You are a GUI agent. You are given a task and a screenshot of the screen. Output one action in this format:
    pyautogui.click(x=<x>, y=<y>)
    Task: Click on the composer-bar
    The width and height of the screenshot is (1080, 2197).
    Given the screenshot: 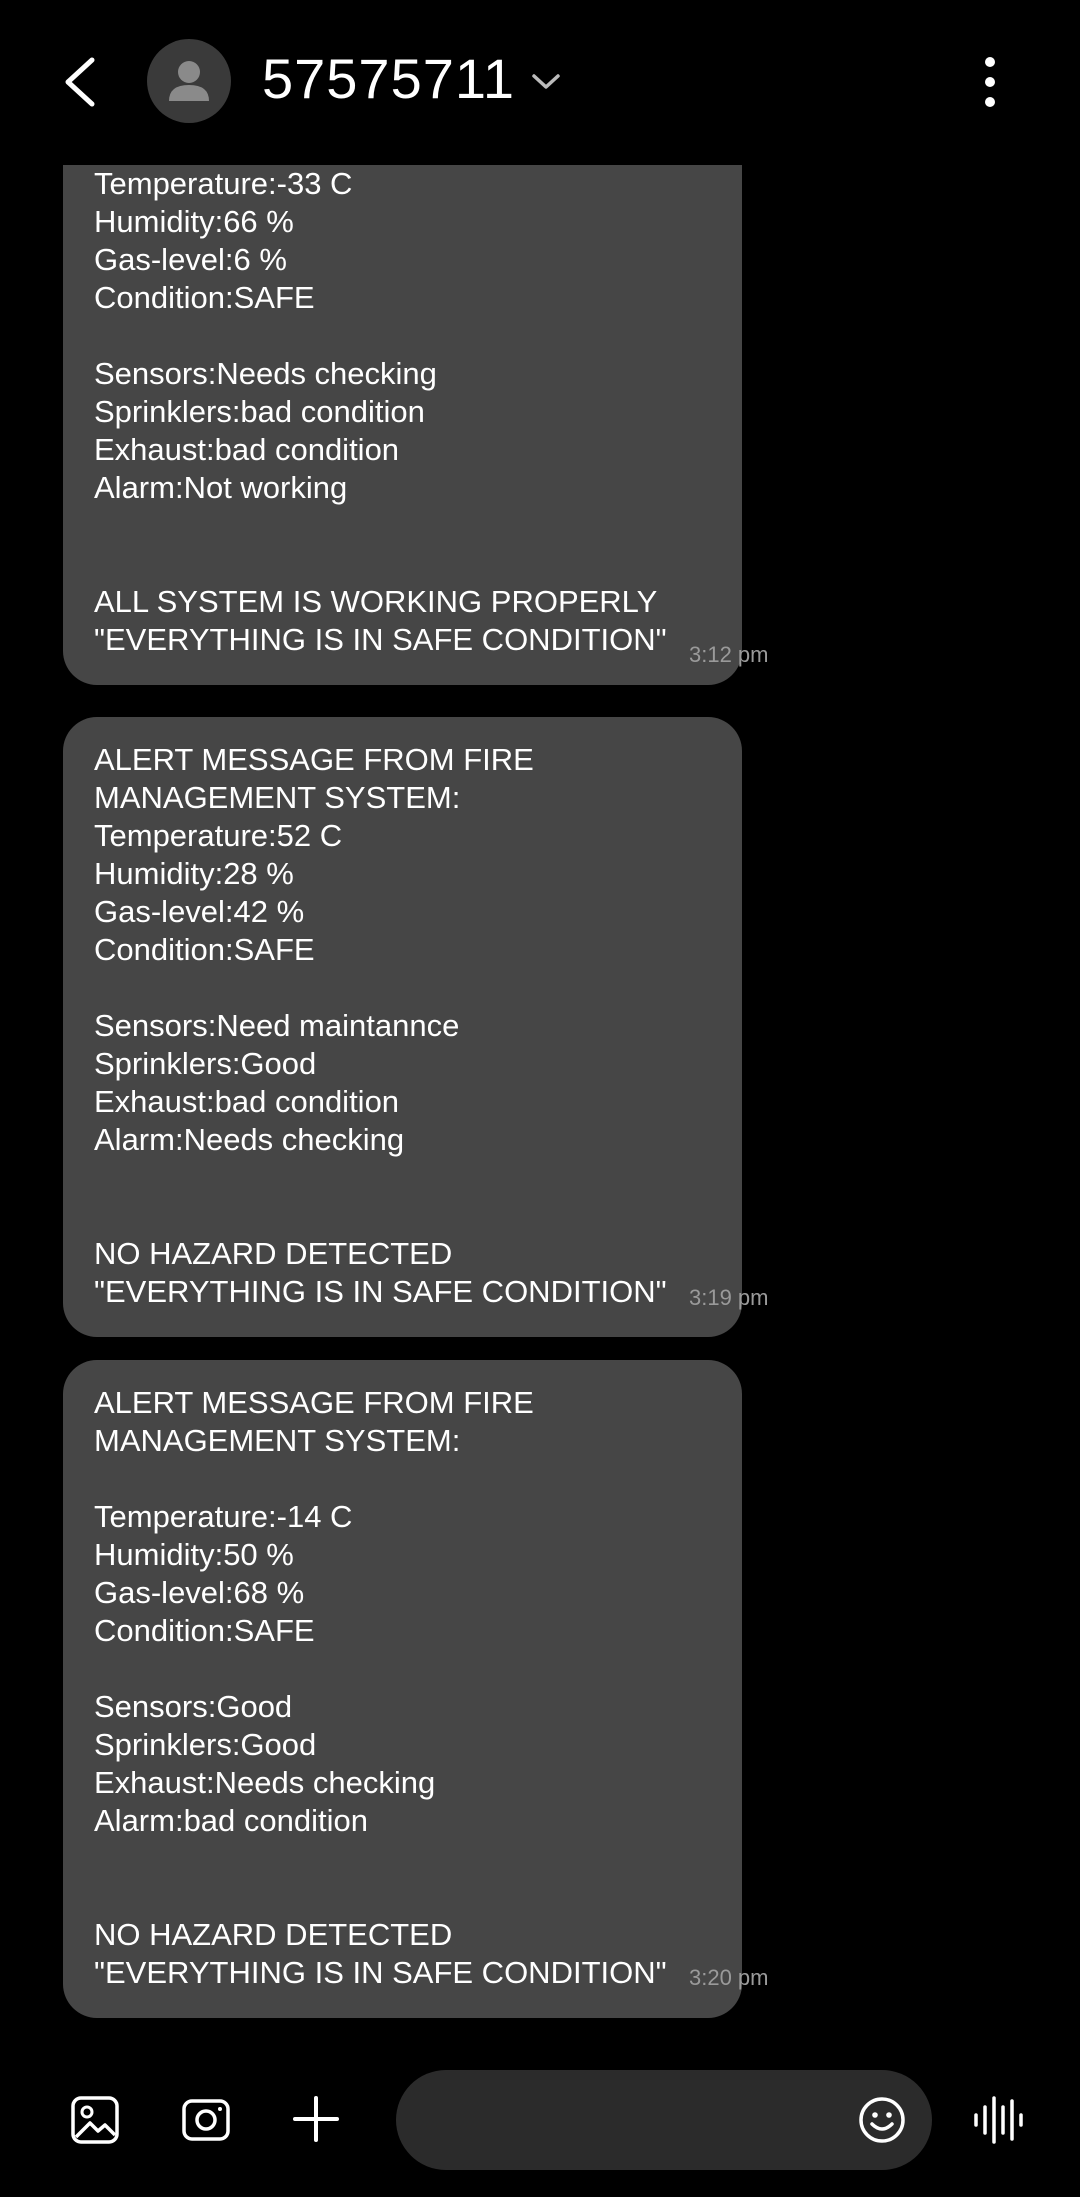 What is the action you would take?
    pyautogui.click(x=540, y=2116)
    